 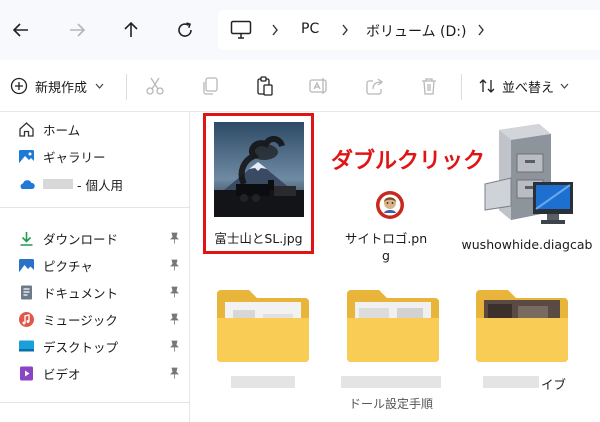 What do you see at coordinates (80, 320) in the screenshot?
I see `sidebar-item-label: ミュージック` at bounding box center [80, 320].